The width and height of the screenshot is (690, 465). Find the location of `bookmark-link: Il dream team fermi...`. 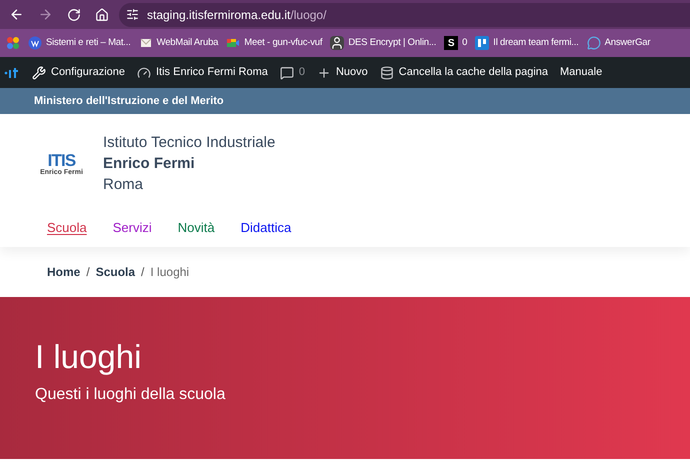

bookmark-link: Il dream team fermi... is located at coordinates (536, 43).